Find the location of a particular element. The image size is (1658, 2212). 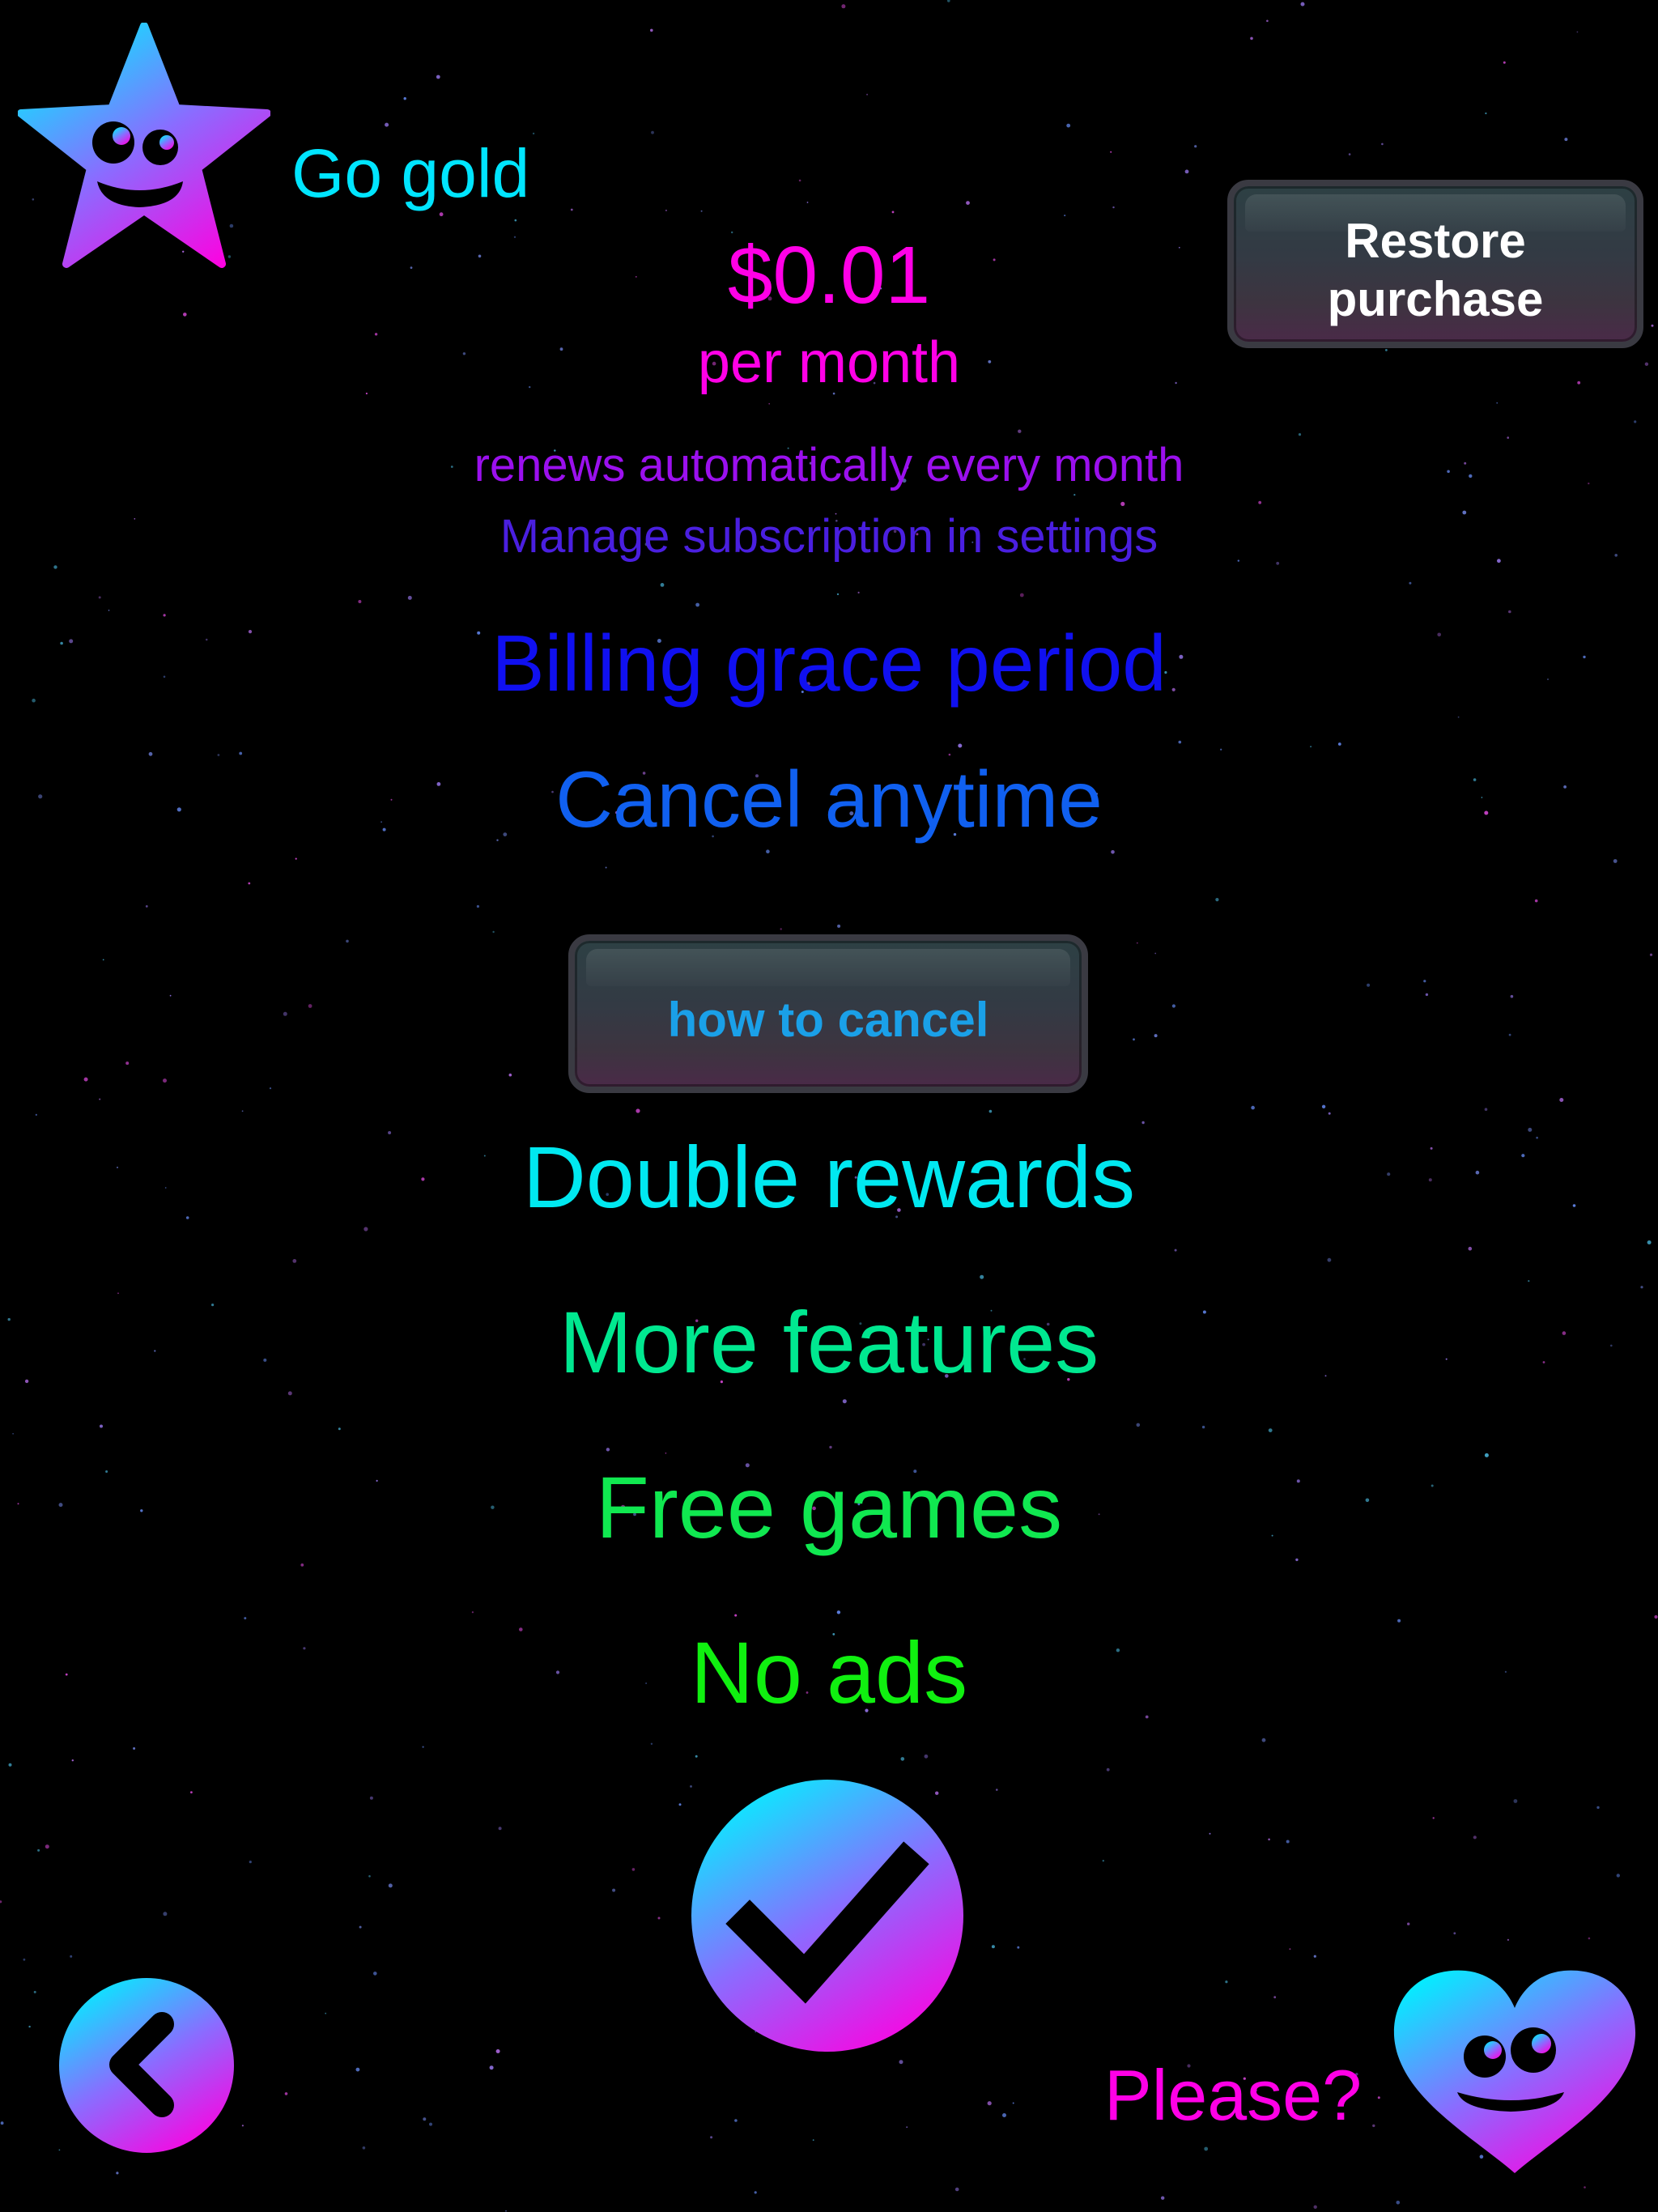

heart-mascot-icon is located at coordinates (1514, 2071).